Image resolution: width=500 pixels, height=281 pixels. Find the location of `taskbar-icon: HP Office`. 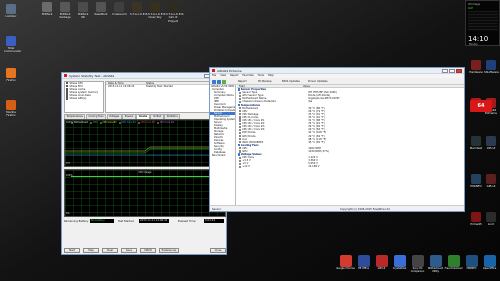

taskbar-icon: HP Office is located at coordinates (363, 263).